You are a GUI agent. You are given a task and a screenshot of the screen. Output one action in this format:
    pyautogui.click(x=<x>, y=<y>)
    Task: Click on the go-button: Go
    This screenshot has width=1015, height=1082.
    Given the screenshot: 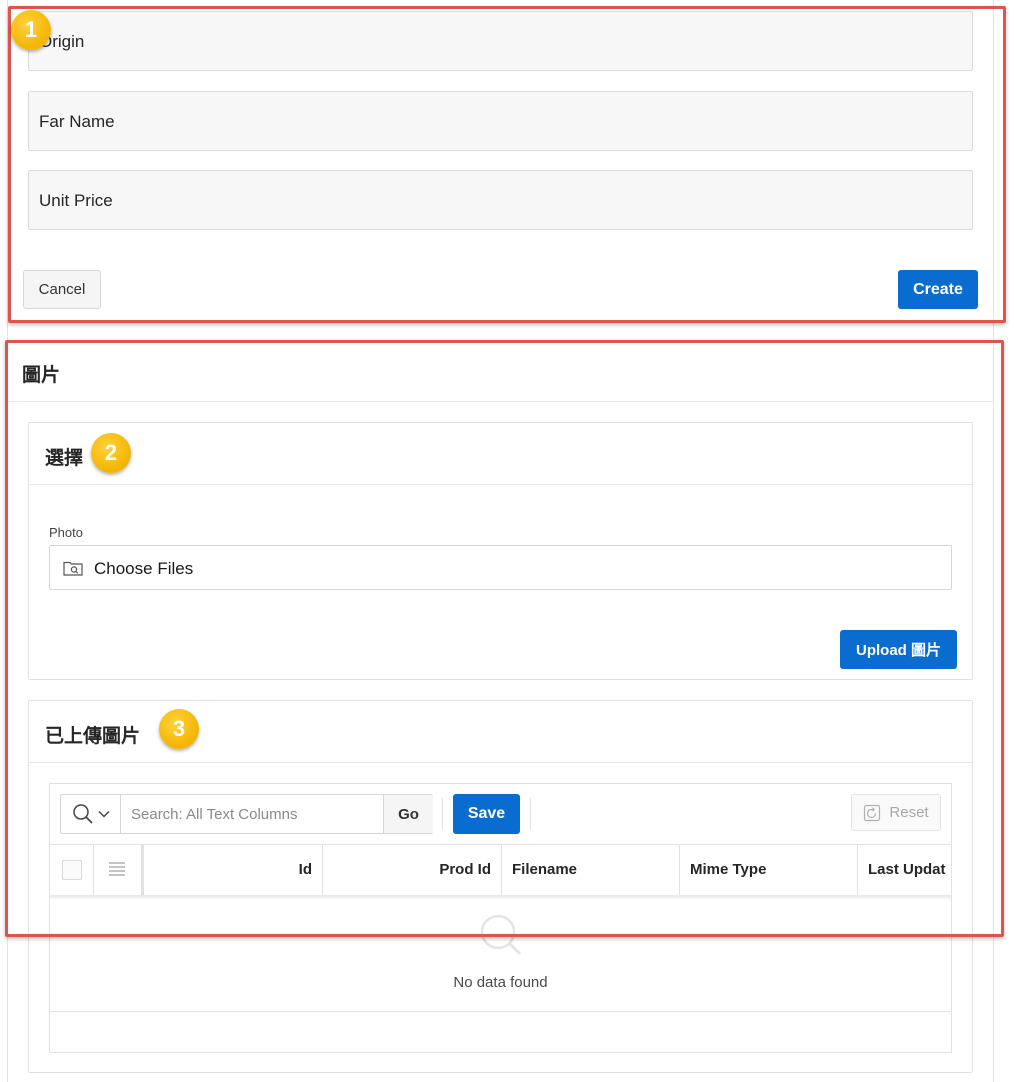 What is the action you would take?
    pyautogui.click(x=408, y=814)
    